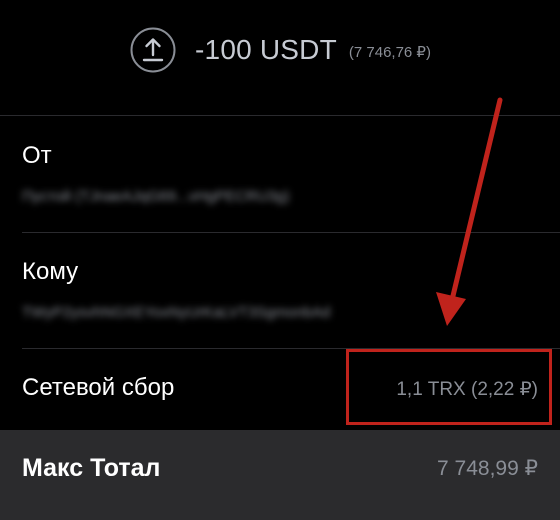 Image resolution: width=560 pixels, height=520 pixels. What do you see at coordinates (98, 387) in the screenshot?
I see `network-fee-label: Сетевой сбор` at bounding box center [98, 387].